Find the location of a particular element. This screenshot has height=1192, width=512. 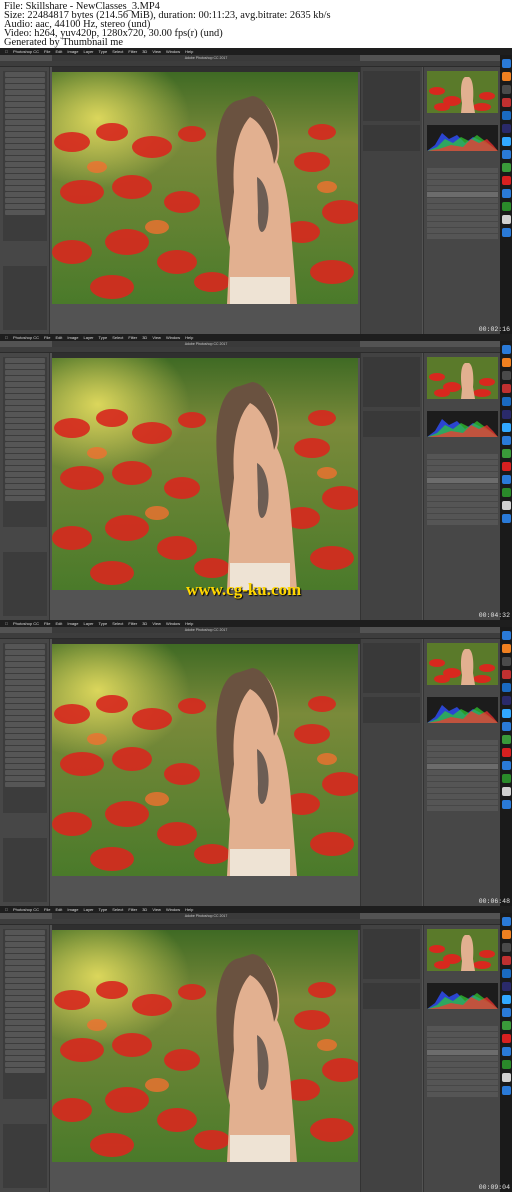

menu-item: Select is located at coordinates (117, 623).